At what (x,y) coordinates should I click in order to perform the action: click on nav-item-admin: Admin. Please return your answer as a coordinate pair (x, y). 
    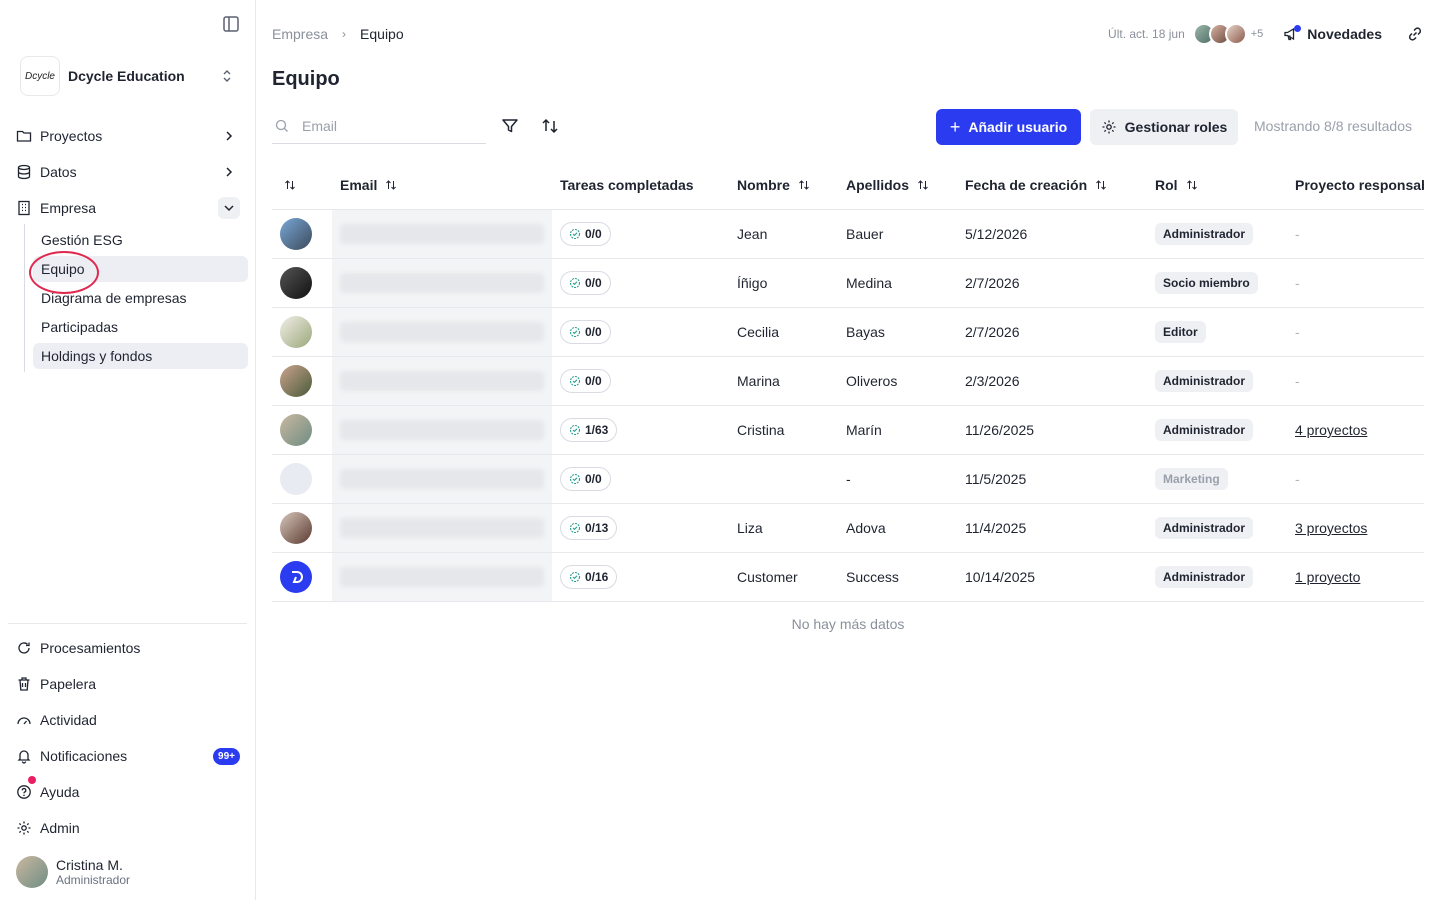
    Looking at the image, I should click on (128, 828).